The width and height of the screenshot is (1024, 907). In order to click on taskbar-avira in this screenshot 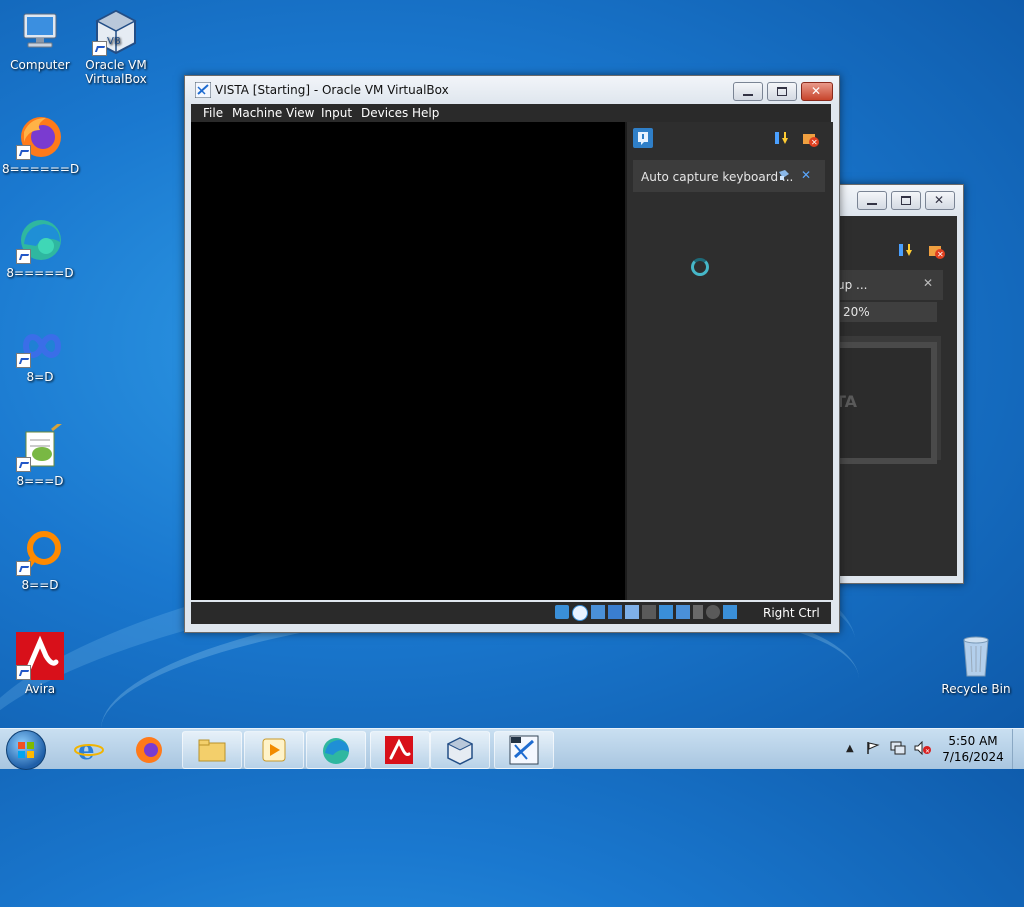, I will do `click(400, 750)`.